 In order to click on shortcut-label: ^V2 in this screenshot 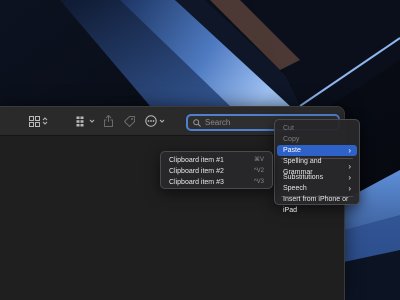, I will do `click(258, 171)`.